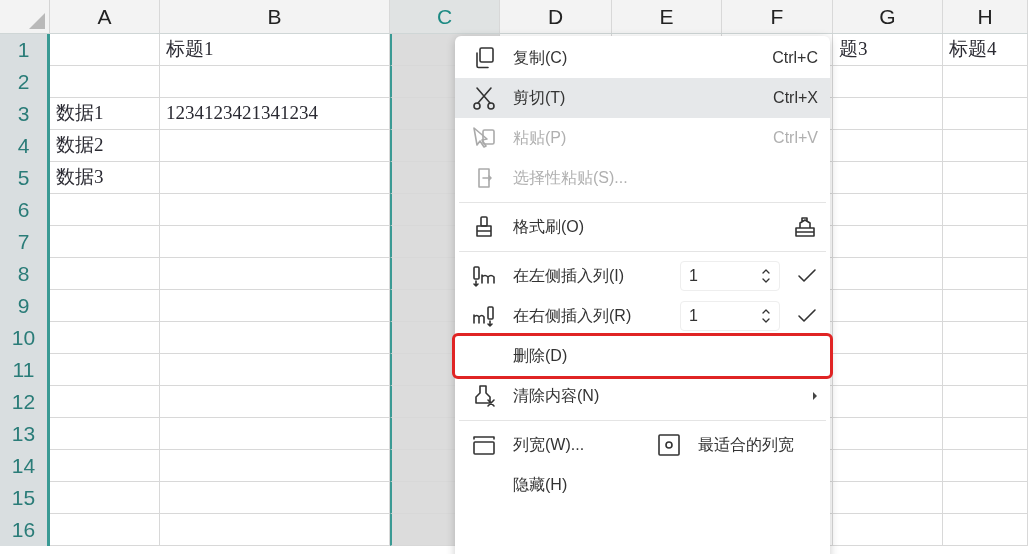 This screenshot has width=1028, height=554. Describe the element at coordinates (642, 396) in the screenshot. I see `menu-item: 清除内容(N)` at that location.